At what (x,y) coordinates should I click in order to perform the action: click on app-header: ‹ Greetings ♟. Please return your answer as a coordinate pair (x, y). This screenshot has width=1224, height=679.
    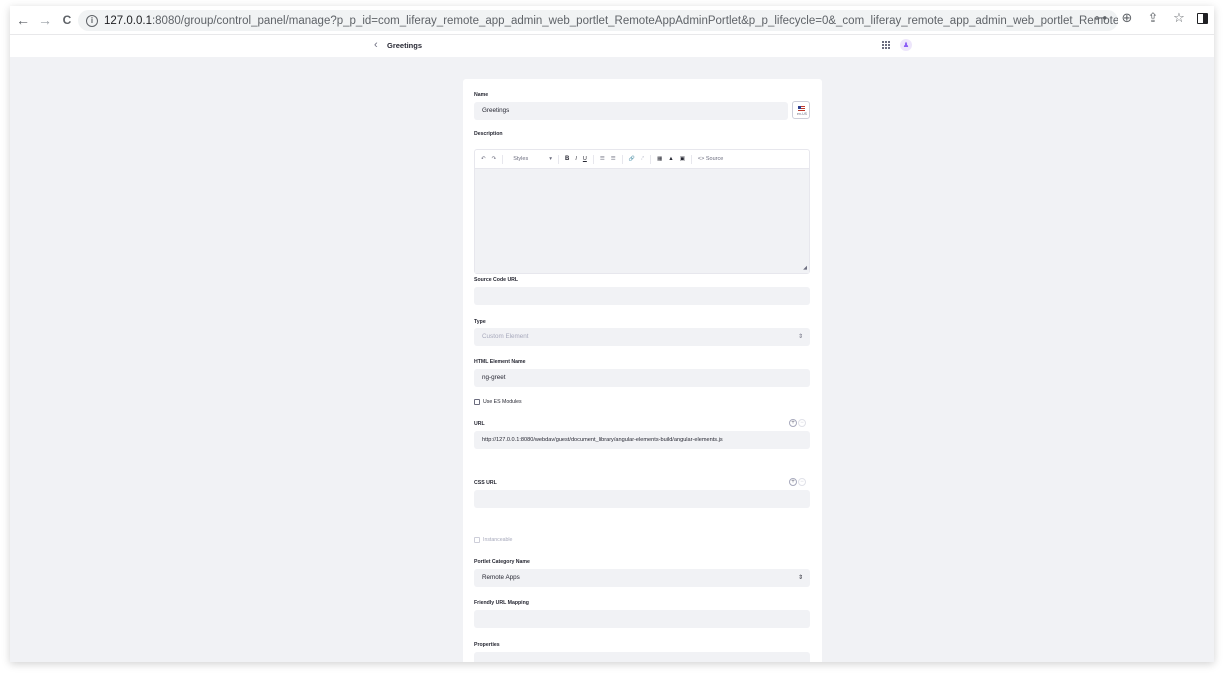
    Looking at the image, I should click on (612, 45).